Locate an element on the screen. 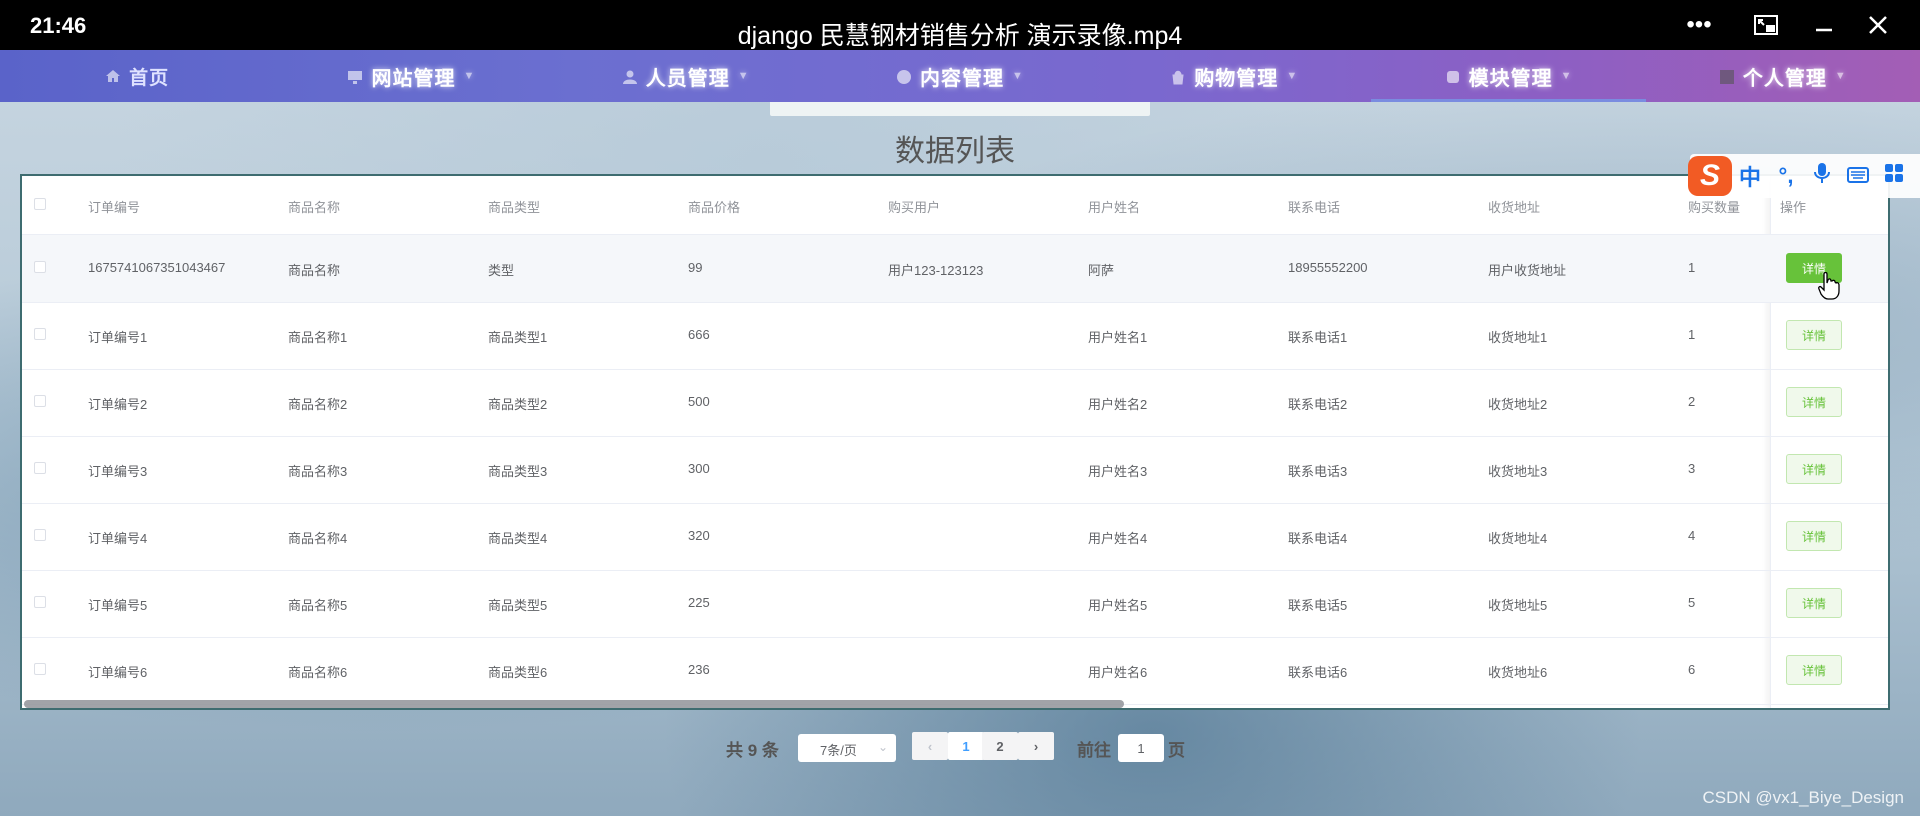  nav-item-content-management: 内容管理 ▼ is located at coordinates (960, 76).